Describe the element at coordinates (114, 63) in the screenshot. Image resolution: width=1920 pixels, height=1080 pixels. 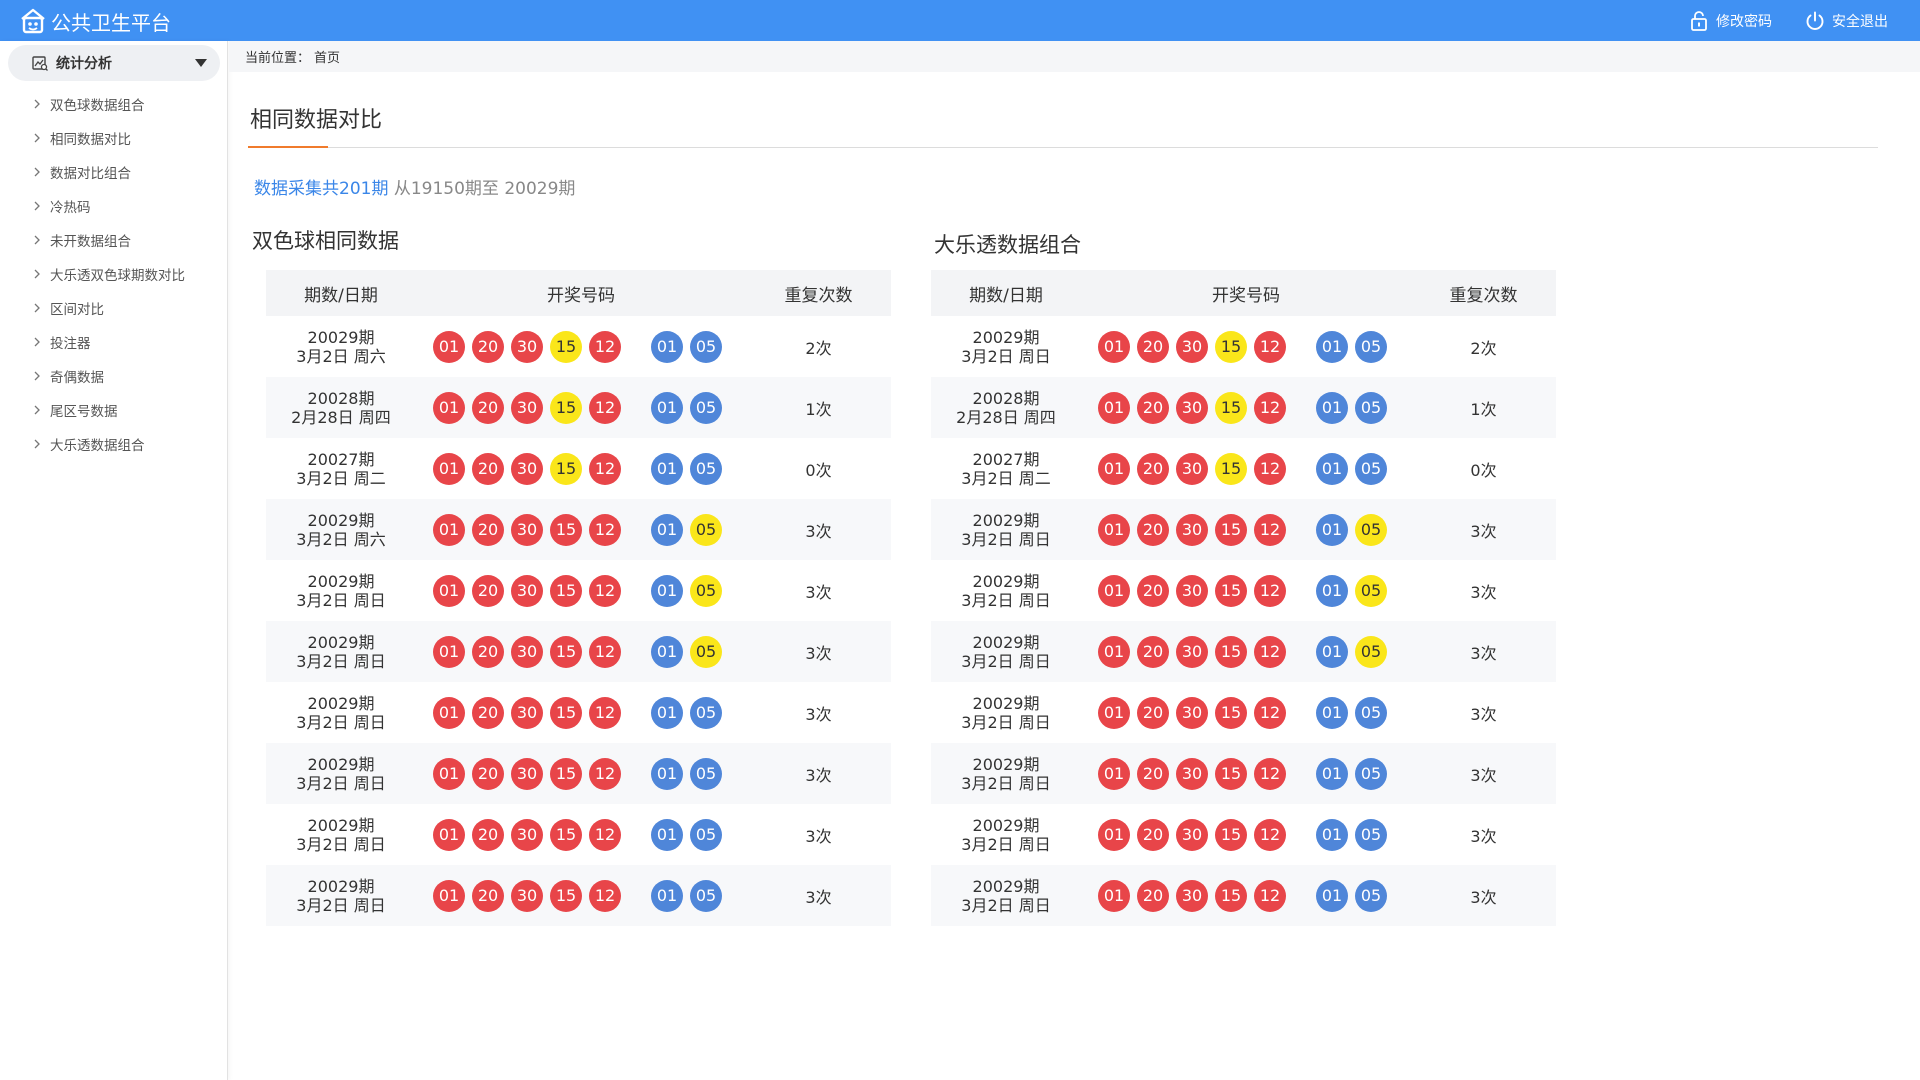
I see `sidebar-group-statistics: 统计分析` at that location.